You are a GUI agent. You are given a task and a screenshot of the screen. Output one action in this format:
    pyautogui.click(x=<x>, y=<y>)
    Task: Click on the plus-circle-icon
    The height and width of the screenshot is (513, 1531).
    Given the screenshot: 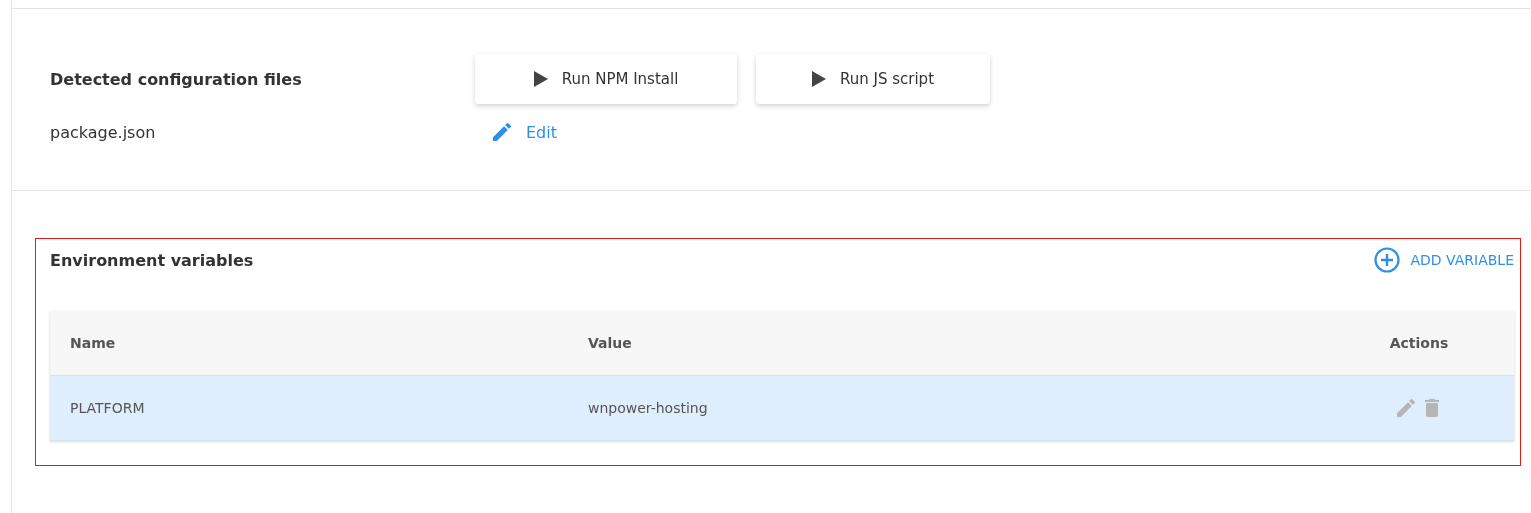 What is the action you would take?
    pyautogui.click(x=1387, y=260)
    